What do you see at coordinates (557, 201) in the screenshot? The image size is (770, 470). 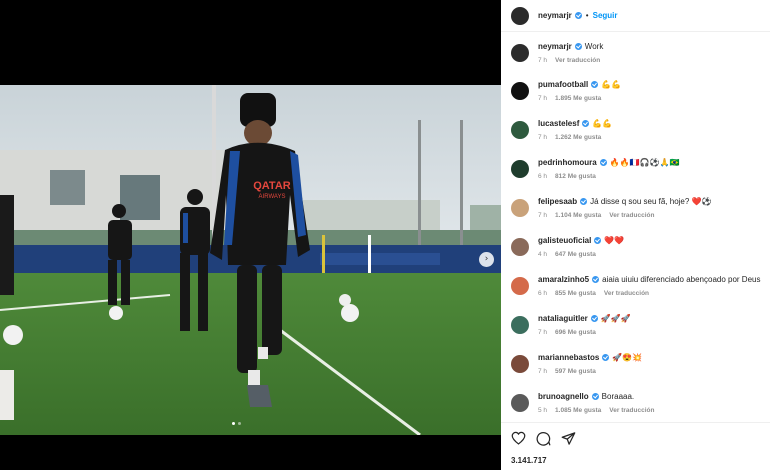 I see `commenter-username: felipesaab` at bounding box center [557, 201].